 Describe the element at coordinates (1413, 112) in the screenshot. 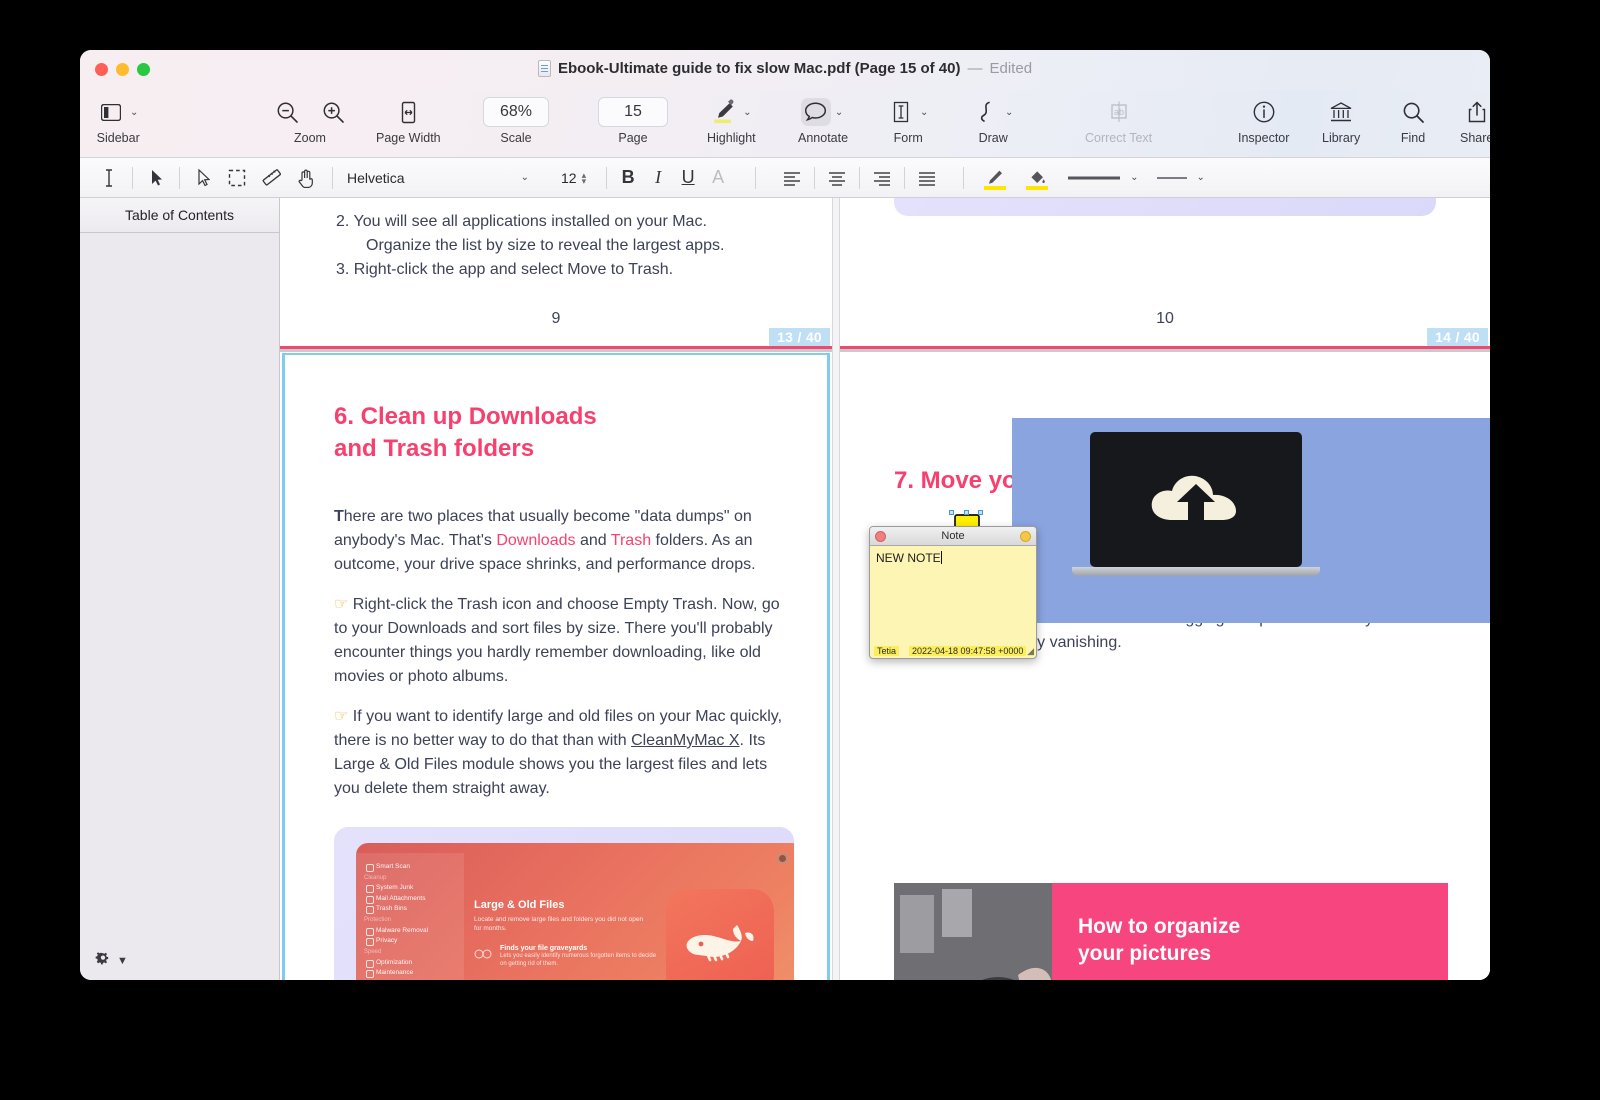

I see `search-icon` at that location.